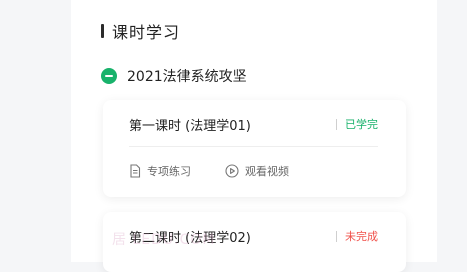 Image resolution: width=467 pixels, height=272 pixels. I want to click on lesson-status: 已学完, so click(357, 124).